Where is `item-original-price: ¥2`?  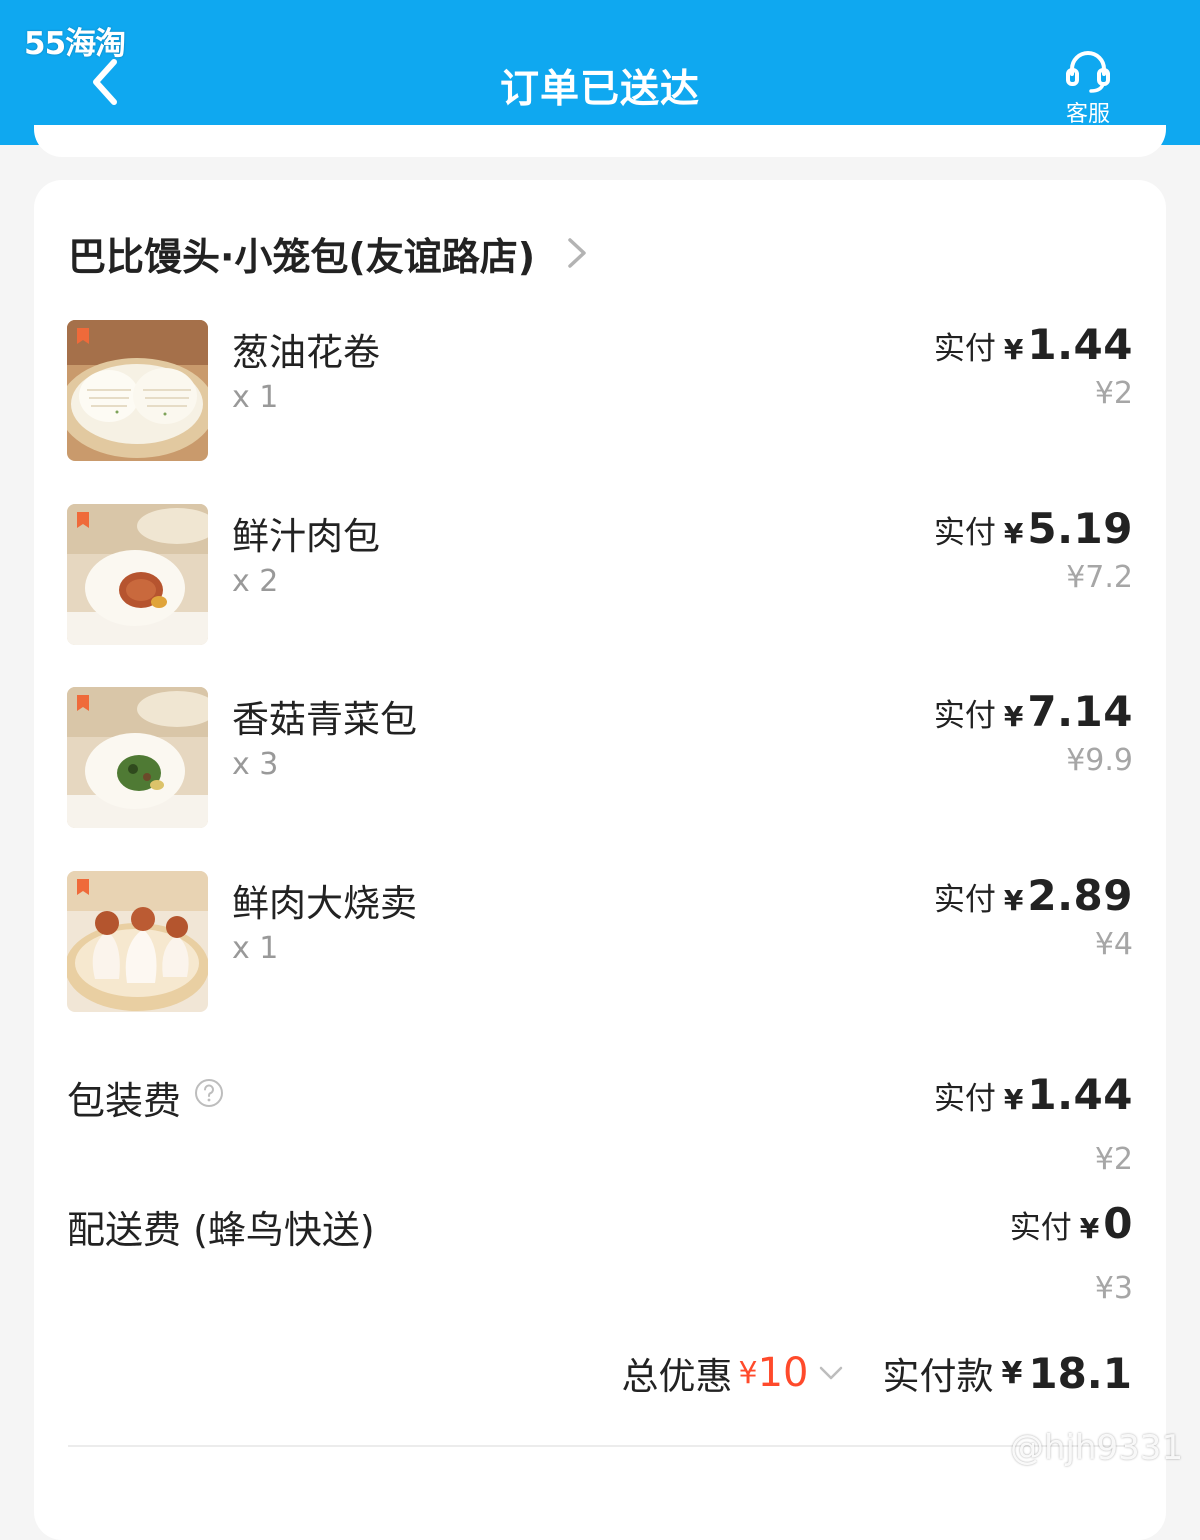 item-original-price: ¥2 is located at coordinates (1113, 393).